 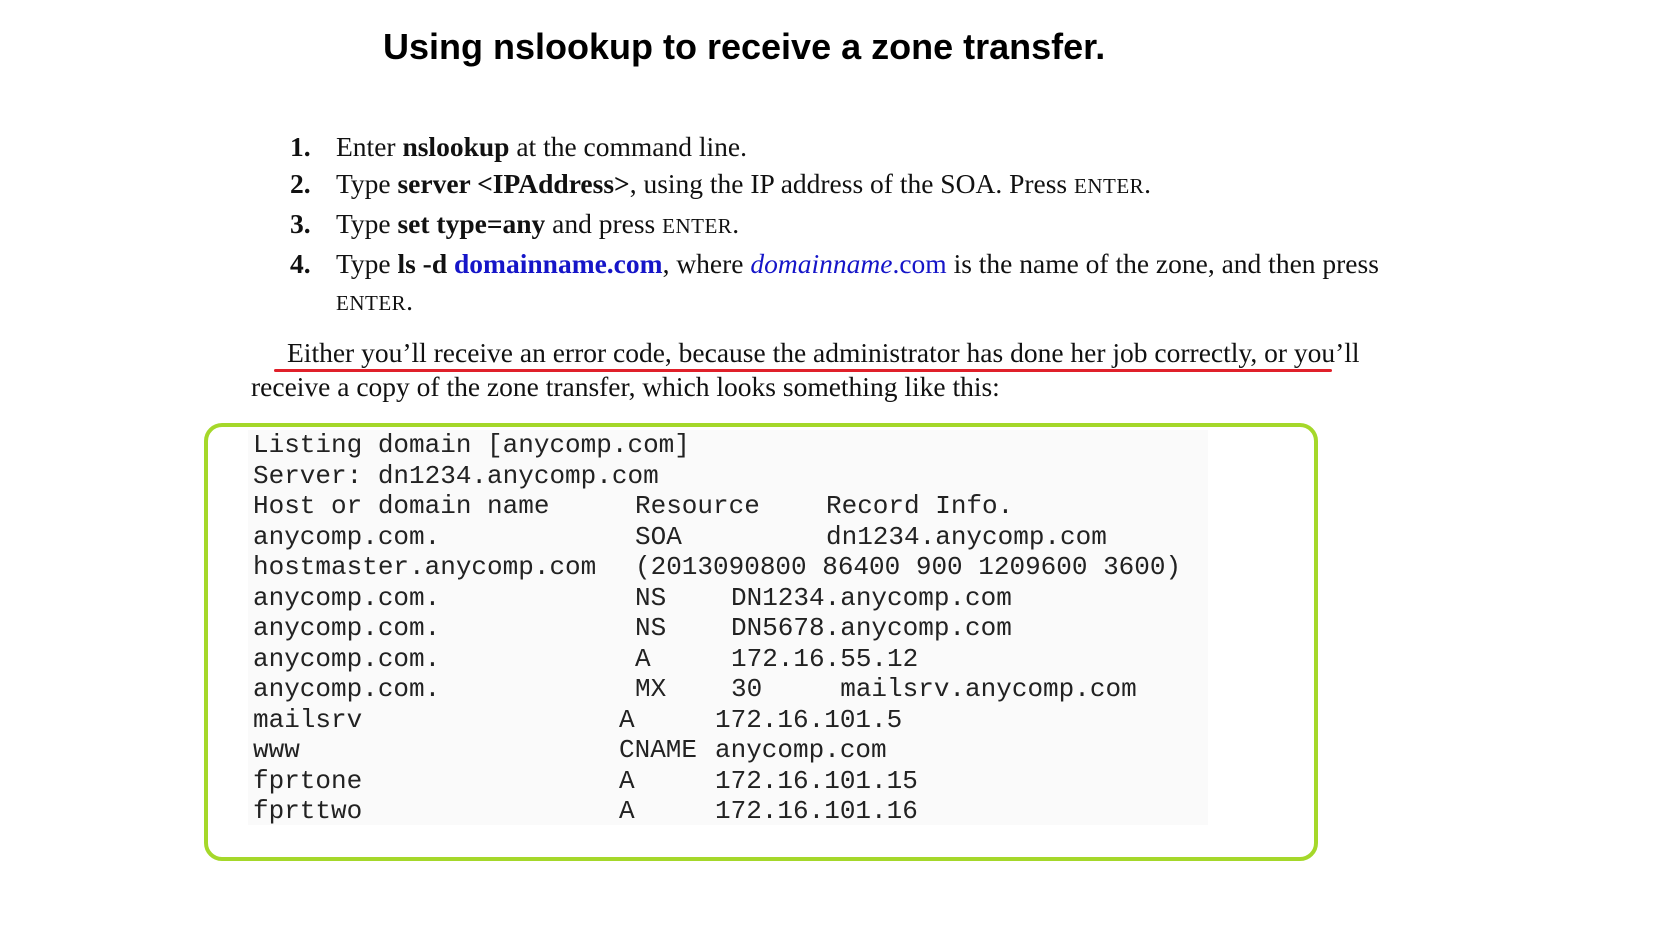 I want to click on step-number: 1., so click(x=300, y=146).